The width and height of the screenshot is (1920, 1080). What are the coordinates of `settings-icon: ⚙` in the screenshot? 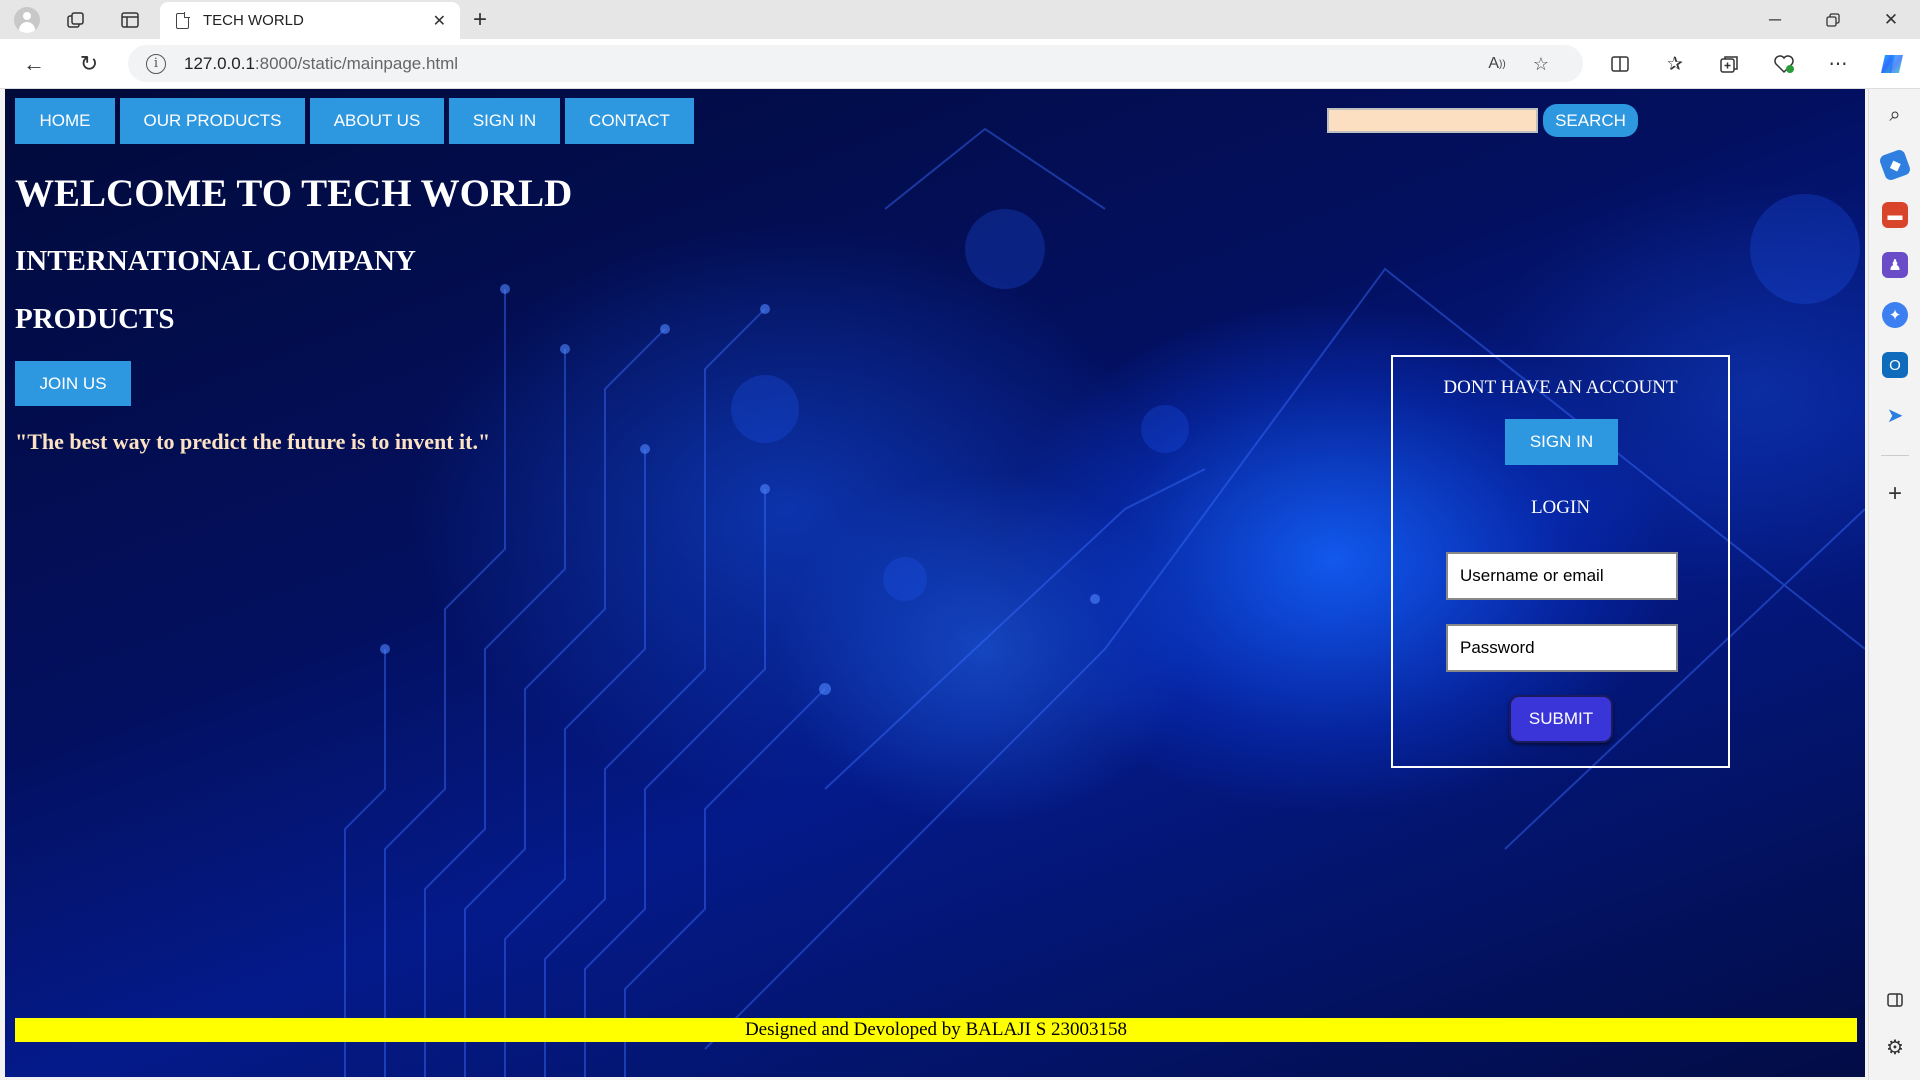 It's located at (1895, 1047).